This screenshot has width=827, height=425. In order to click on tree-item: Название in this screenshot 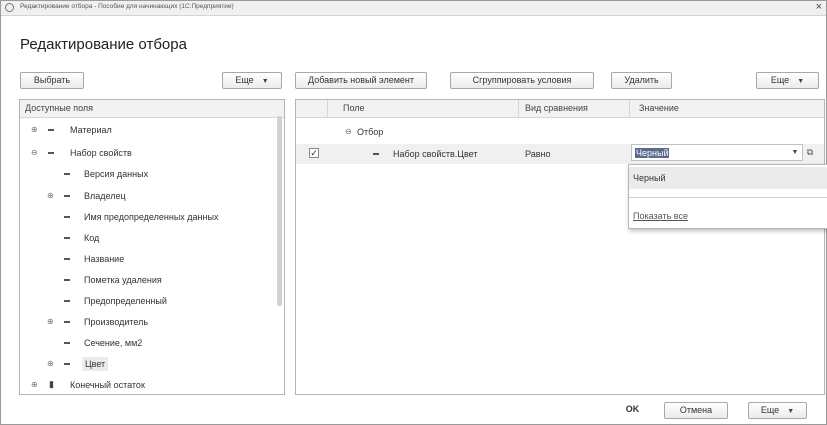, I will do `click(152, 259)`.